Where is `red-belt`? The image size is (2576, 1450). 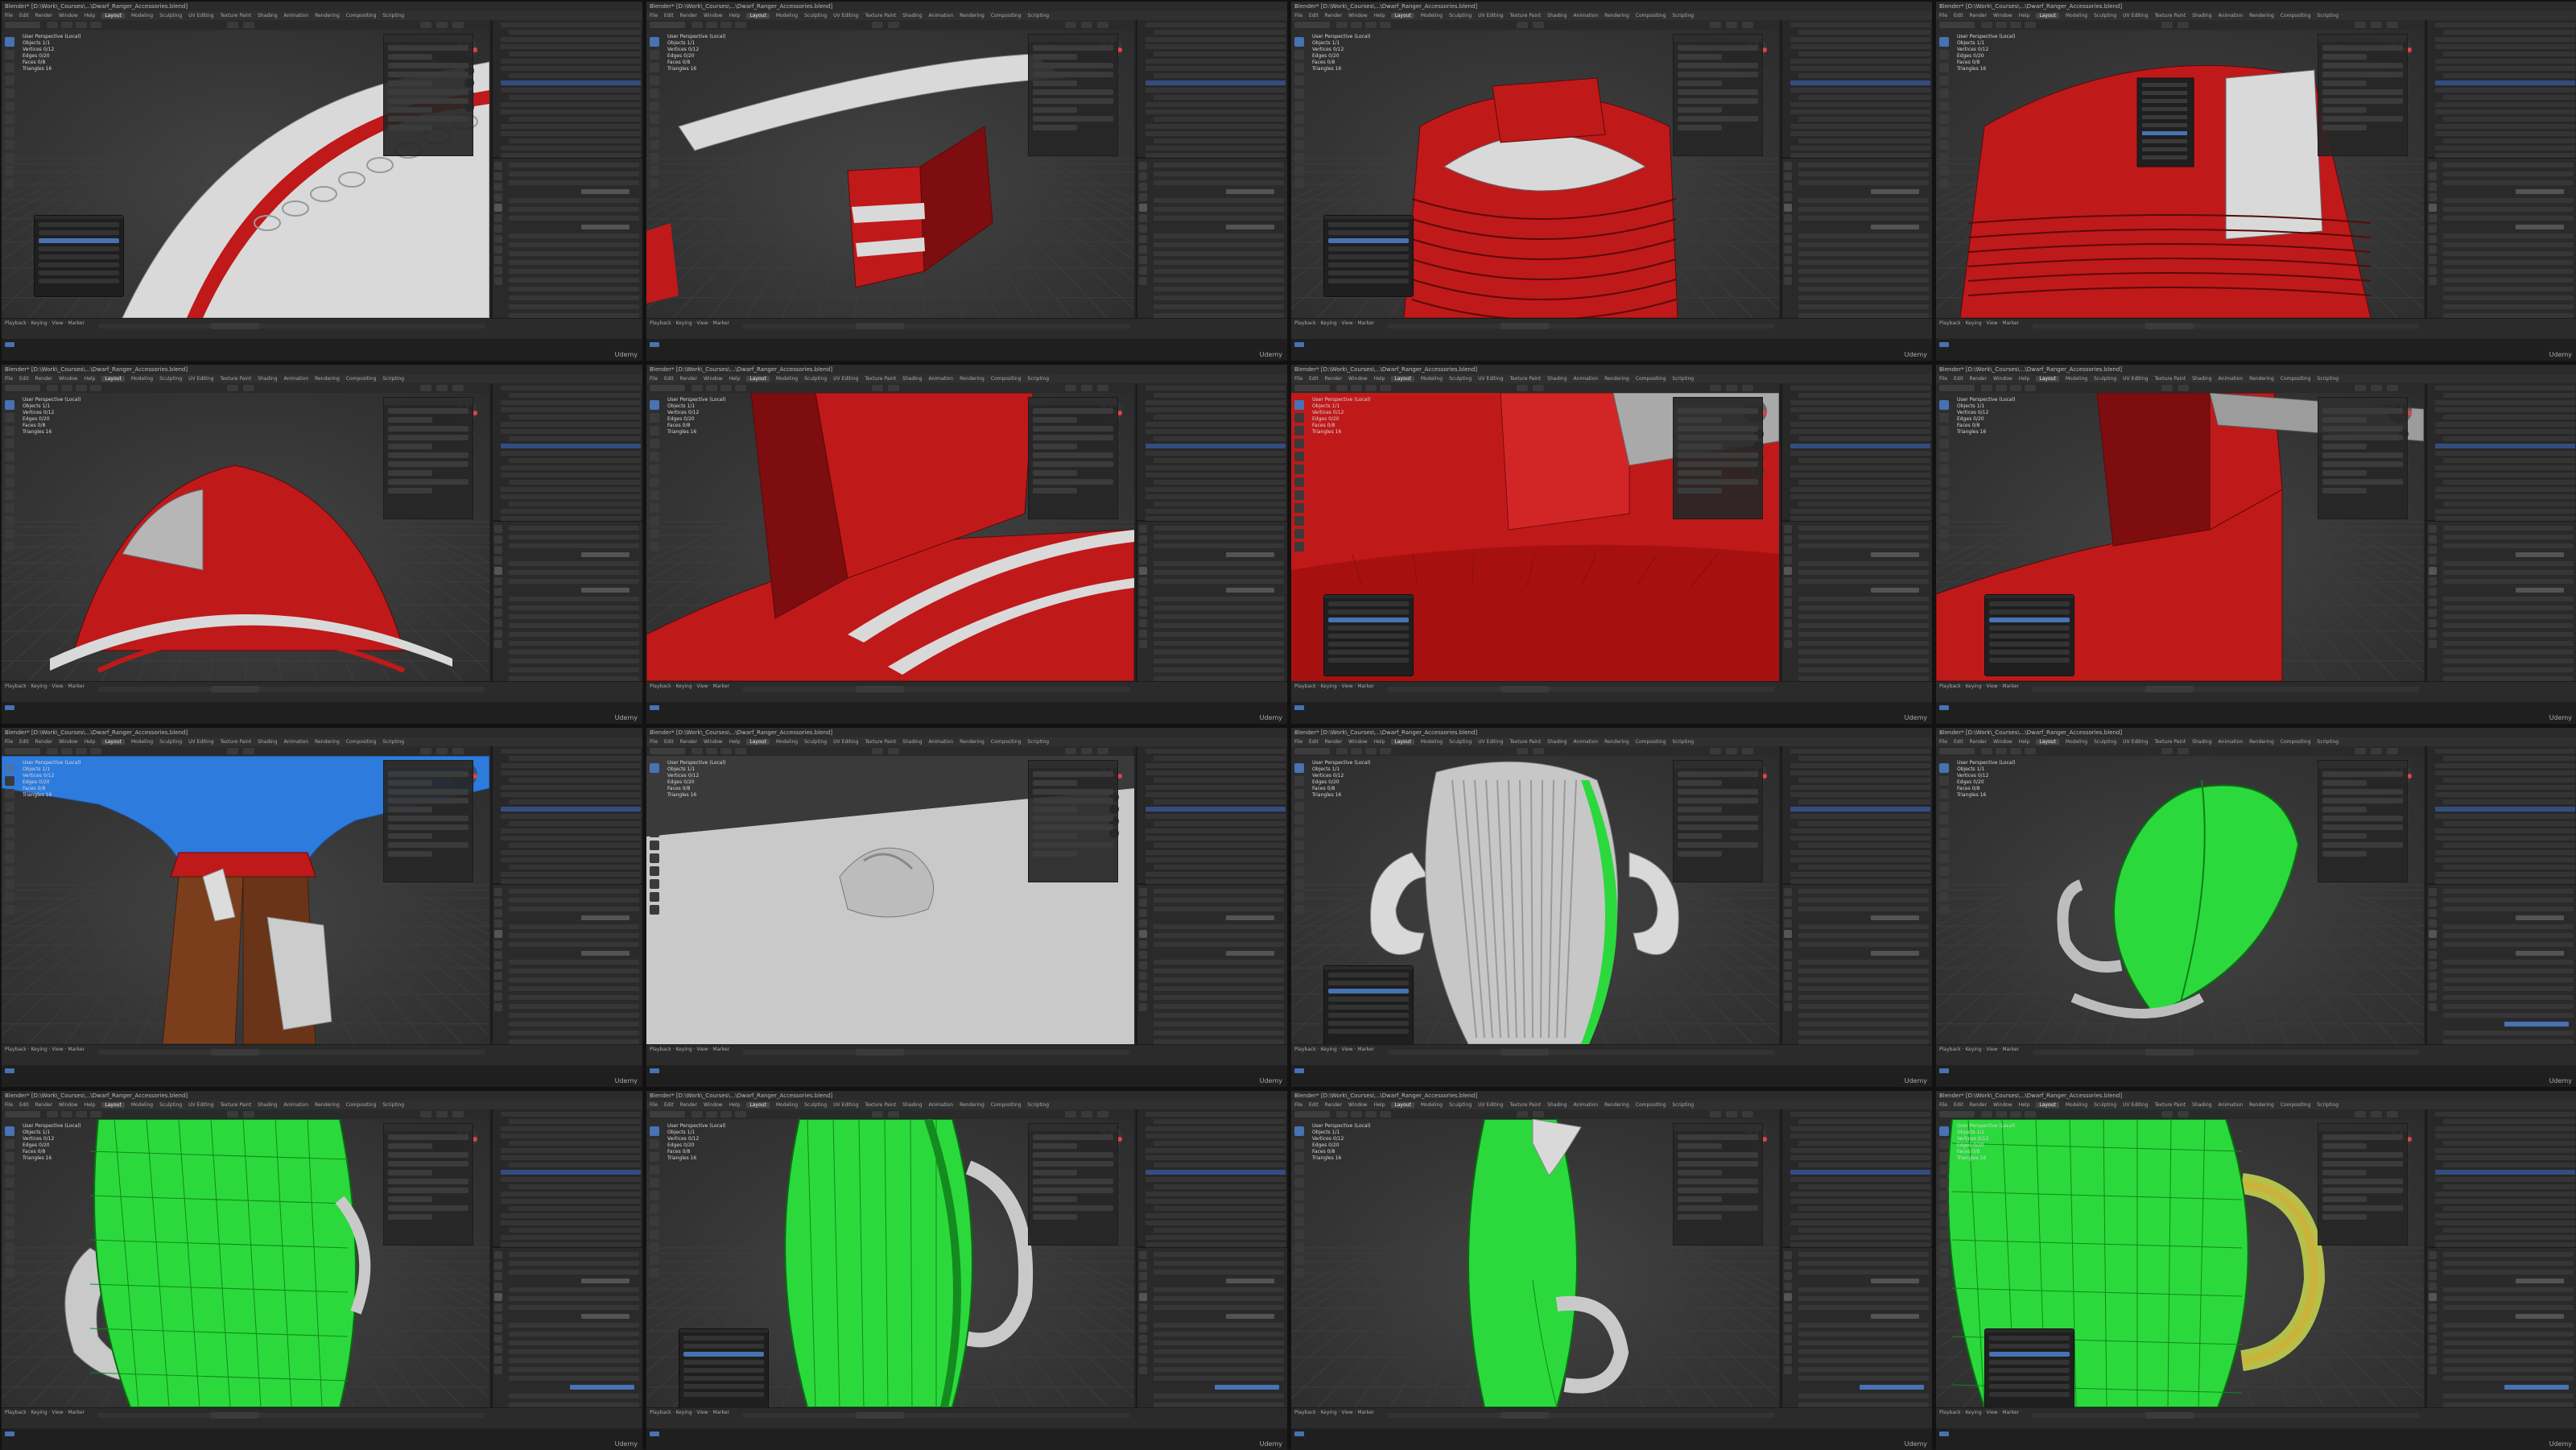 red-belt is located at coordinates (243, 865).